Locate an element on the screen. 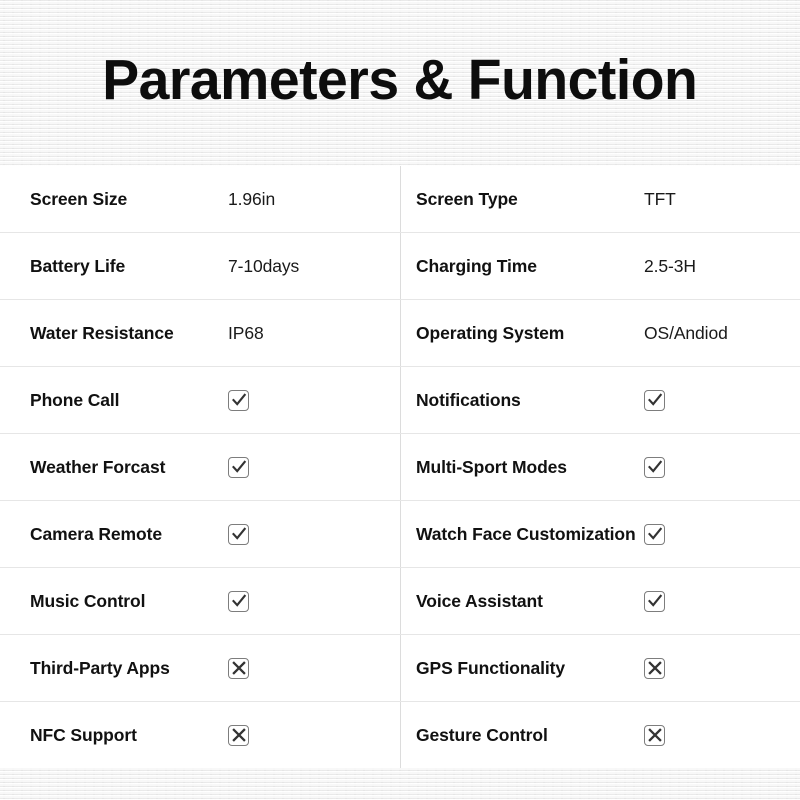 This screenshot has height=800, width=800. table-row: Music Control Voice Assistant is located at coordinates (400, 601).